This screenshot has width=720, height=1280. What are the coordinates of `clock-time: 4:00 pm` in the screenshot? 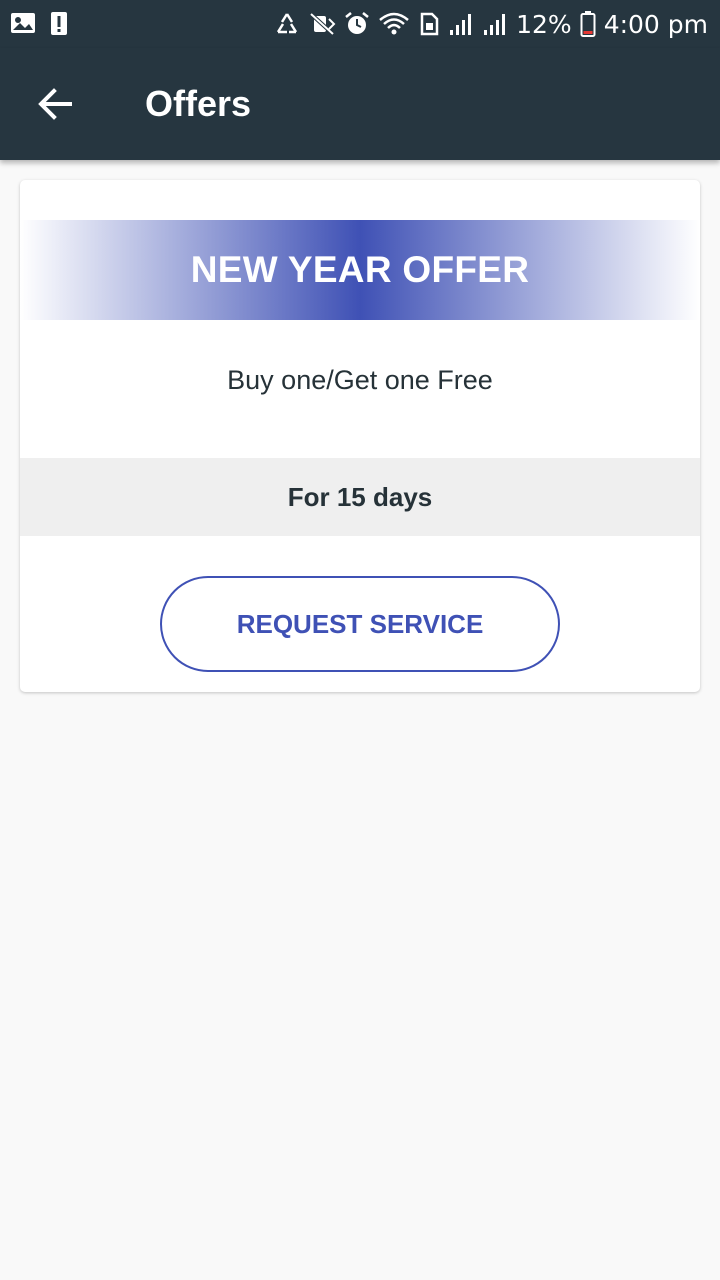 It's located at (655, 24).